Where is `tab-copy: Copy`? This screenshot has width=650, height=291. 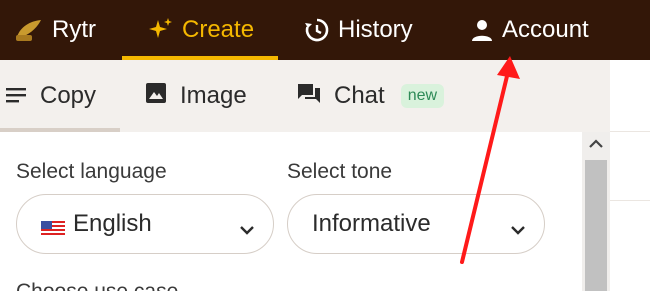 tab-copy: Copy is located at coordinates (63, 96).